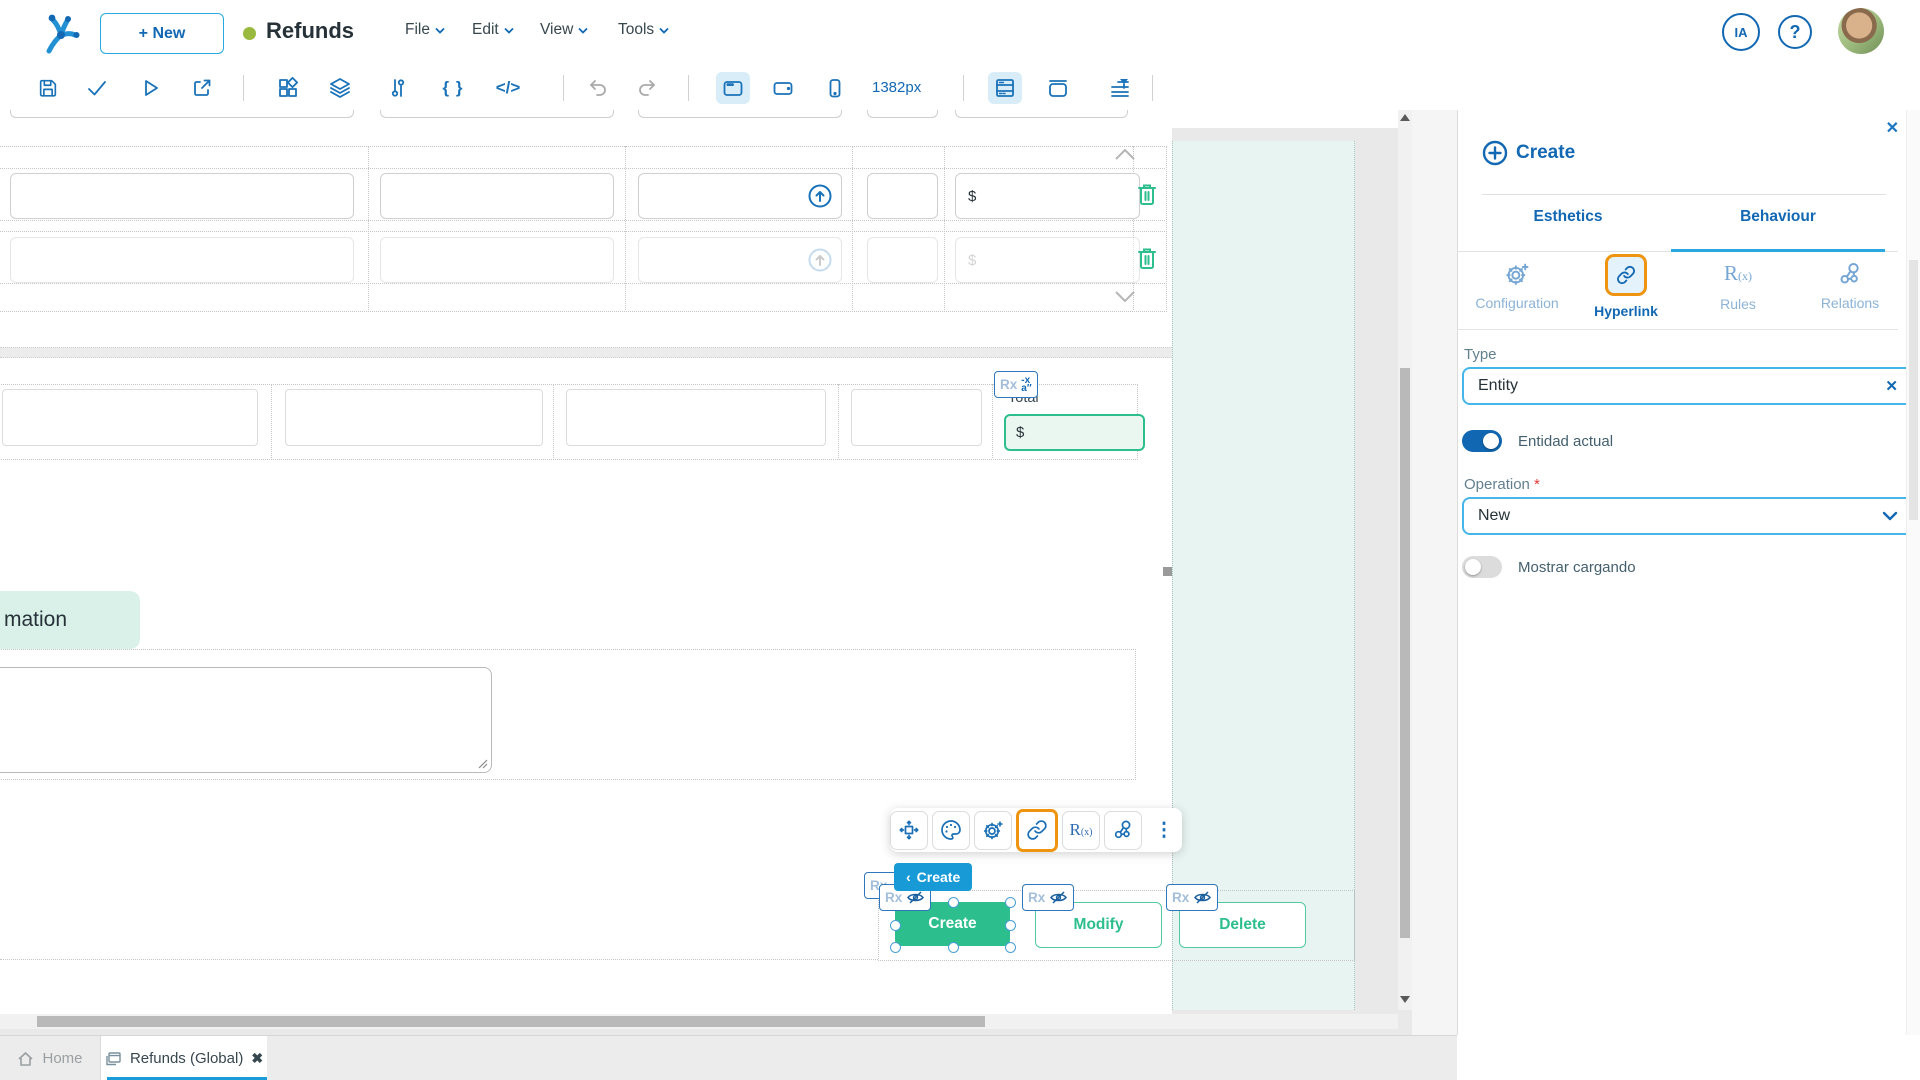 The image size is (1920, 1080). What do you see at coordinates (1482, 567) in the screenshot?
I see `loading-toggle` at bounding box center [1482, 567].